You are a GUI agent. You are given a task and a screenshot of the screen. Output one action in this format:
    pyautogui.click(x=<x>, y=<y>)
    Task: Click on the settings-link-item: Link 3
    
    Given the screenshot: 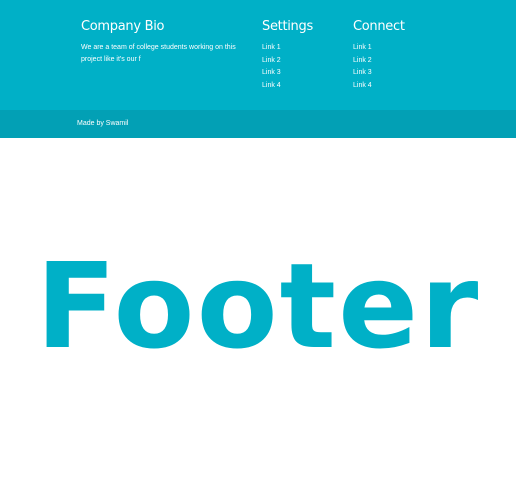 What is the action you would take?
    pyautogui.click(x=302, y=73)
    